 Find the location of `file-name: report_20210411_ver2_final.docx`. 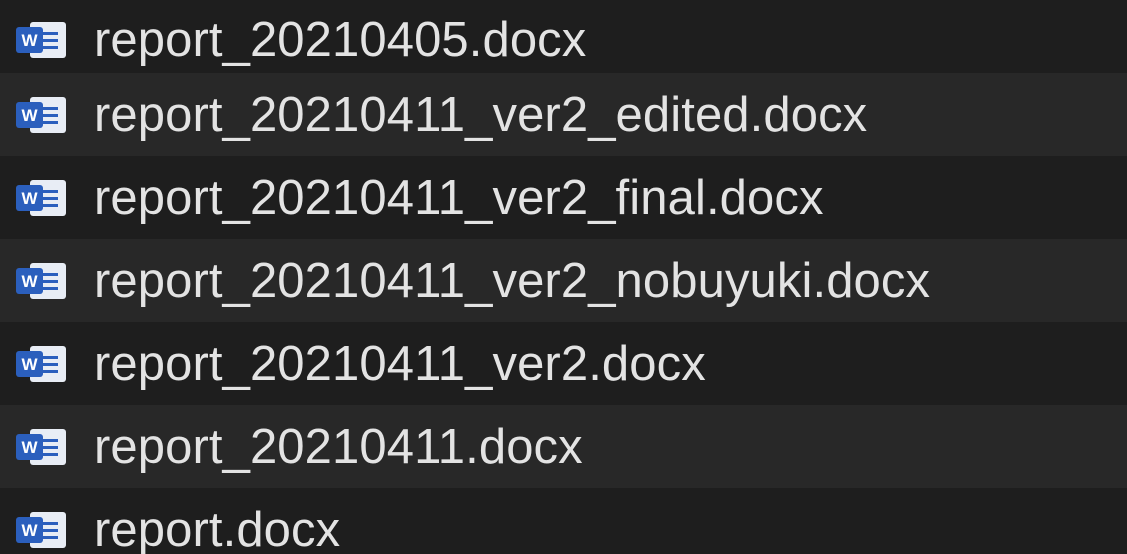

file-name: report_20210411_ver2_final.docx is located at coordinates (459, 197).